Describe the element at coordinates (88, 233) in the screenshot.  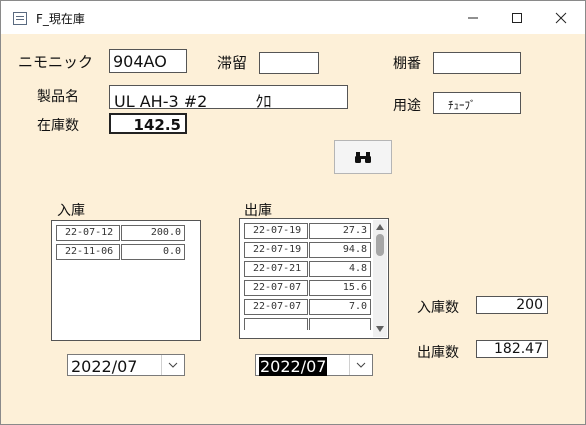
I see `incoming-row-1-date: 22-07-12` at that location.